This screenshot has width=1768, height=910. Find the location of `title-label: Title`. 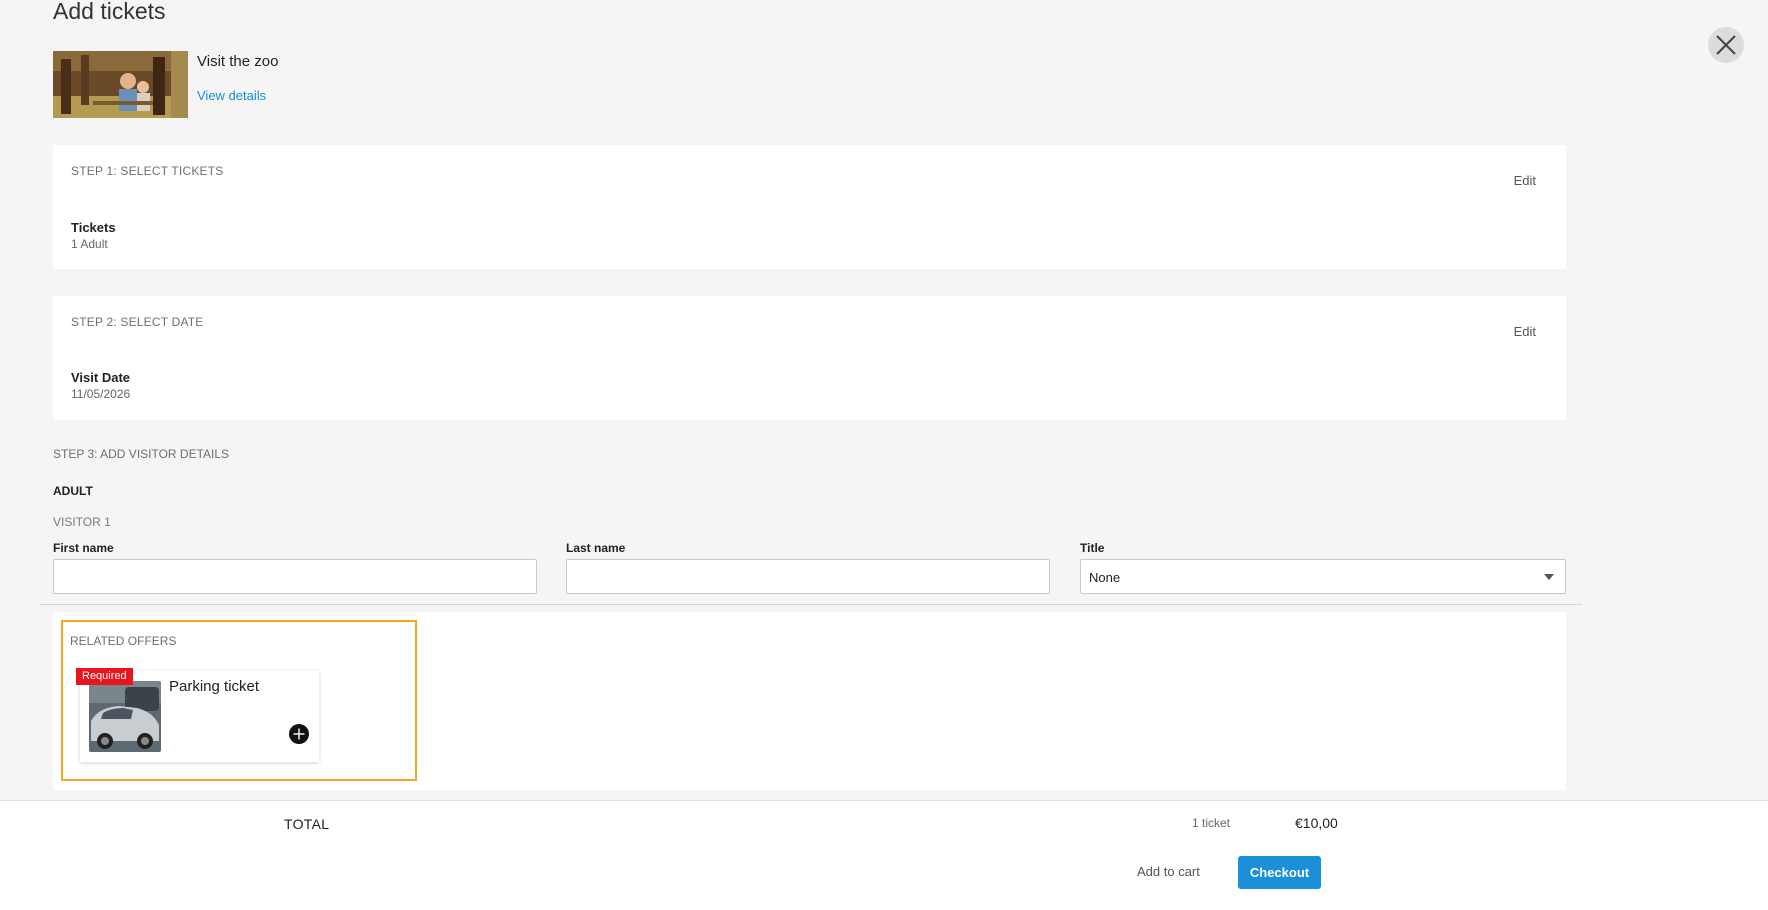

title-label: Title is located at coordinates (1092, 548).